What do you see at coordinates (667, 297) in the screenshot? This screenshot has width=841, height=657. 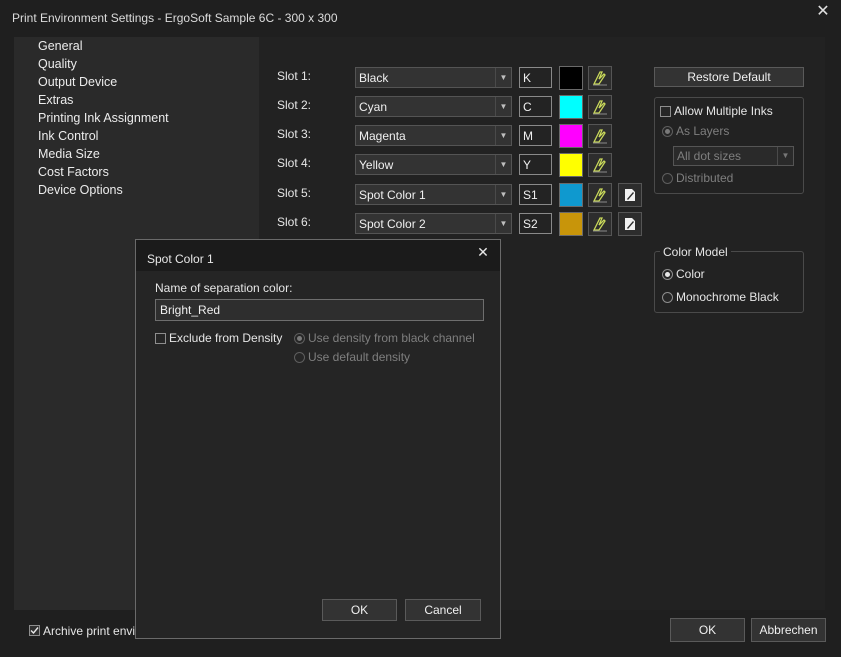 I see `color-model-monochrome-radio` at bounding box center [667, 297].